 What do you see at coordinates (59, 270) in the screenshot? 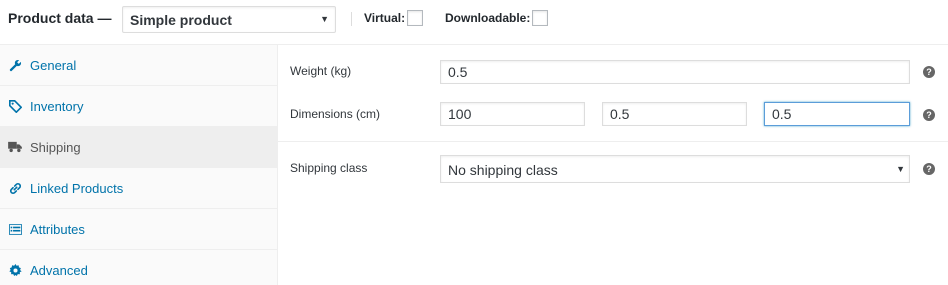
I see `tab-label: Advanced` at bounding box center [59, 270].